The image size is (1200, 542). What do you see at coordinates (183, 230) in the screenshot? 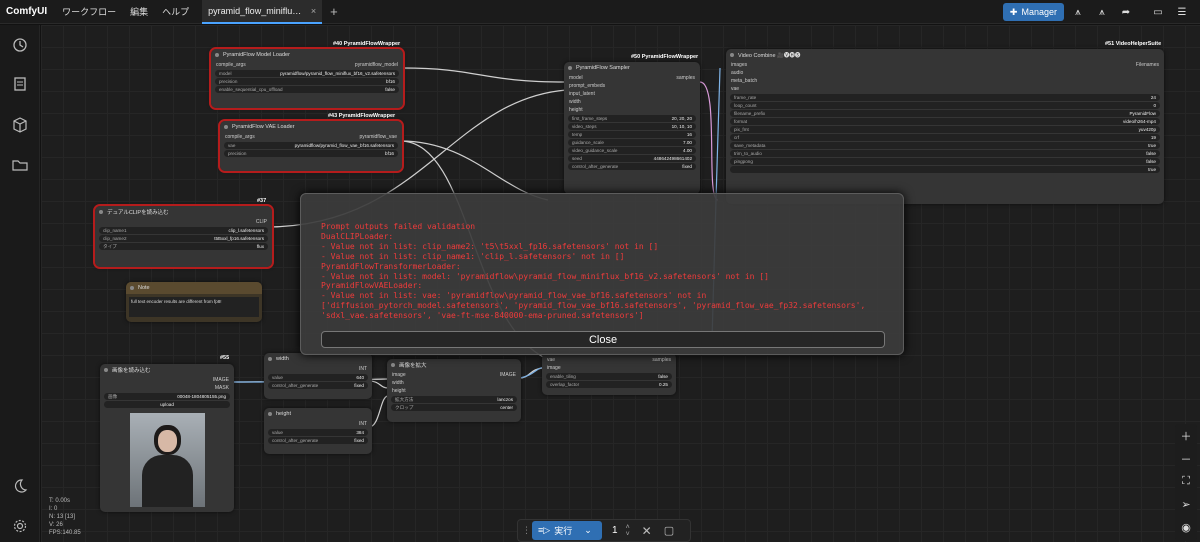
I see `clip-name1-widget: clip_name1 clip_l.safetensors` at bounding box center [183, 230].